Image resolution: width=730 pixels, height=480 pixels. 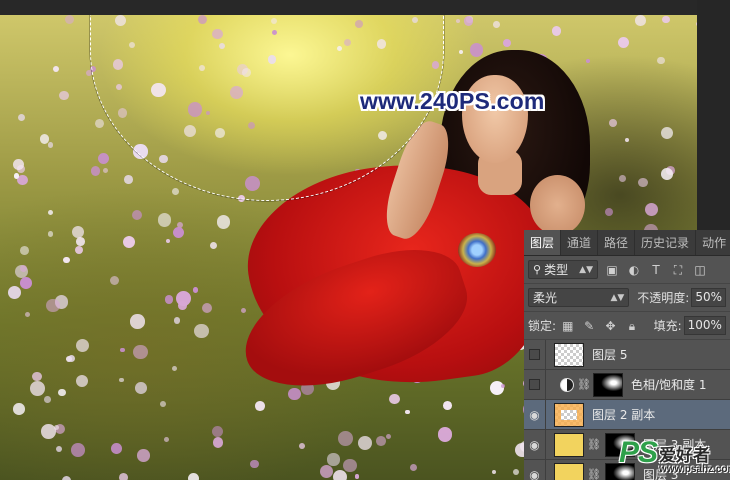 What do you see at coordinates (713, 115) in the screenshot?
I see `workspace-background` at bounding box center [713, 115].